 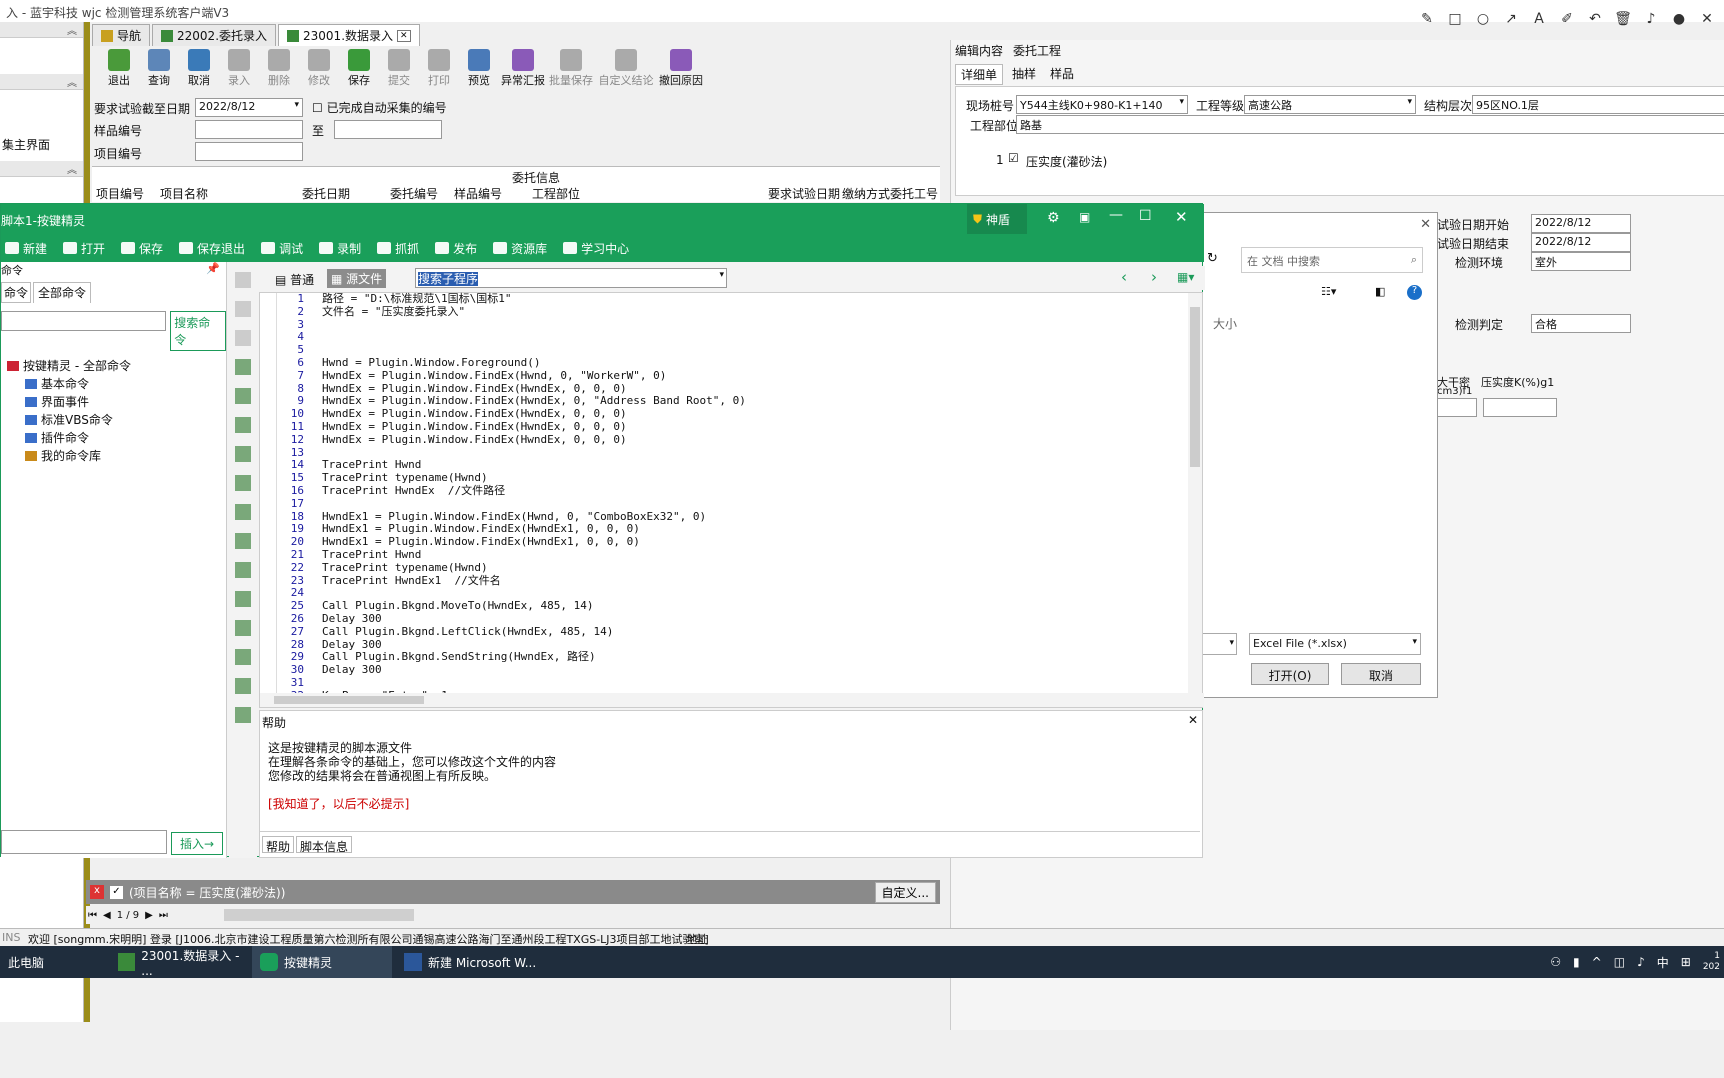 I want to click on network-icon: ◫, so click(x=1619, y=962).